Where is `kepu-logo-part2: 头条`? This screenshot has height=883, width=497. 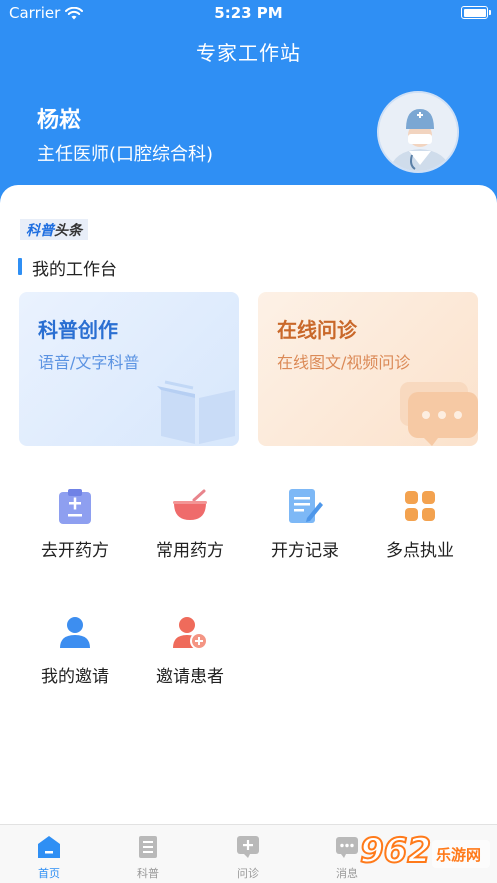 kepu-logo-part2: 头条 is located at coordinates (68, 230).